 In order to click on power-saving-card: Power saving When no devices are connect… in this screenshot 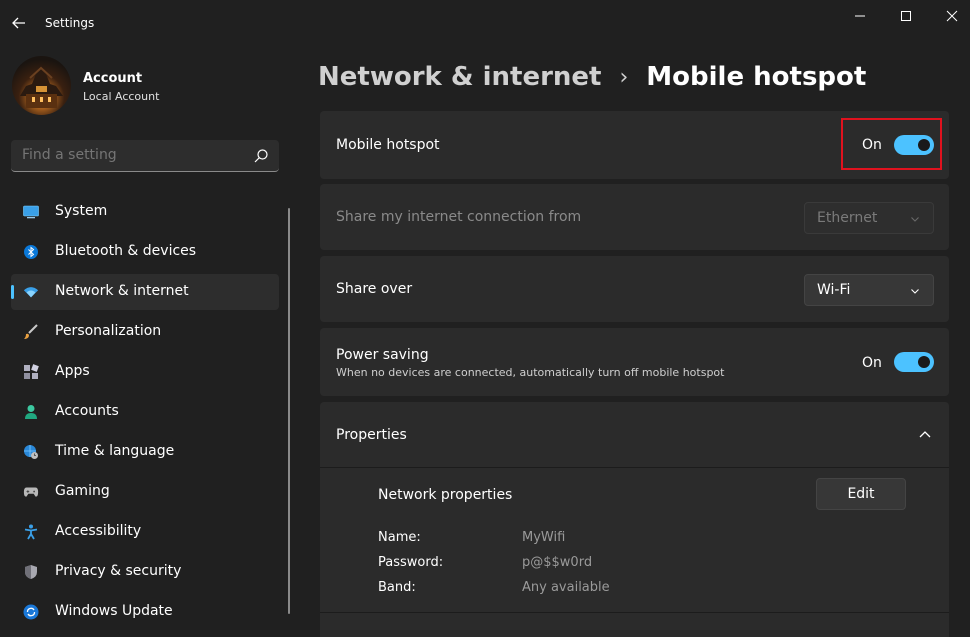, I will do `click(634, 362)`.